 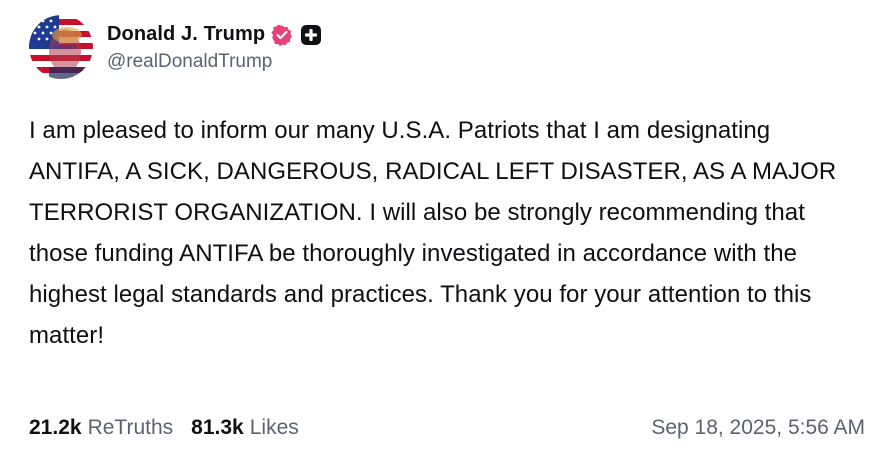 I want to click on author-identity: Donald J. Trump @realDonaldTrump, so click(x=214, y=47).